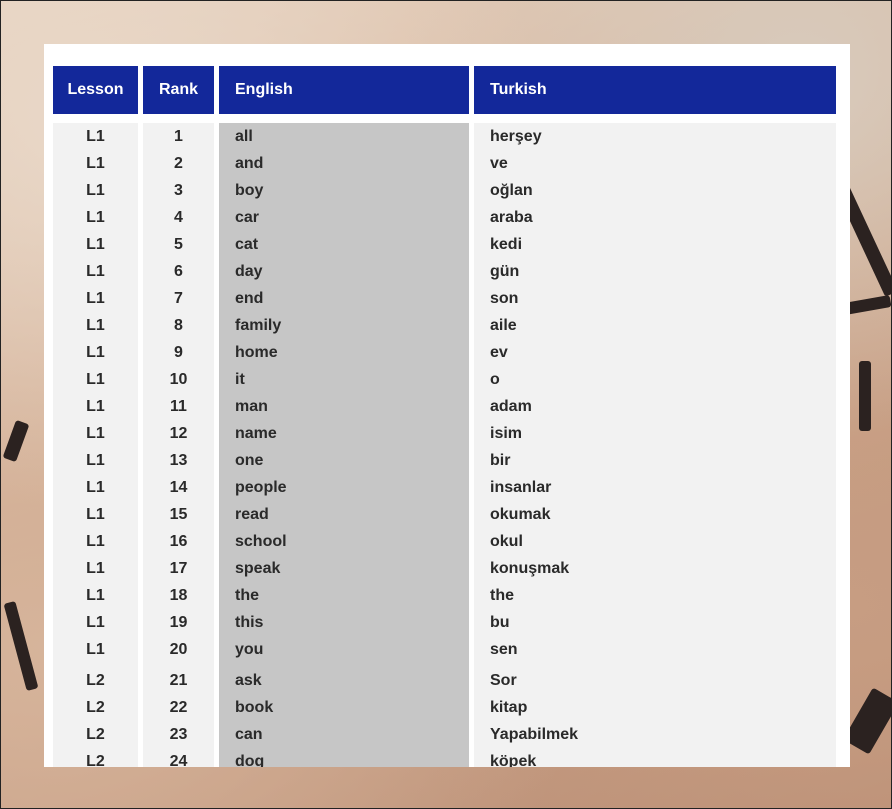 This screenshot has height=809, width=892. Describe the element at coordinates (444, 622) in the screenshot. I see `table-row: L1 19 this bu` at that location.